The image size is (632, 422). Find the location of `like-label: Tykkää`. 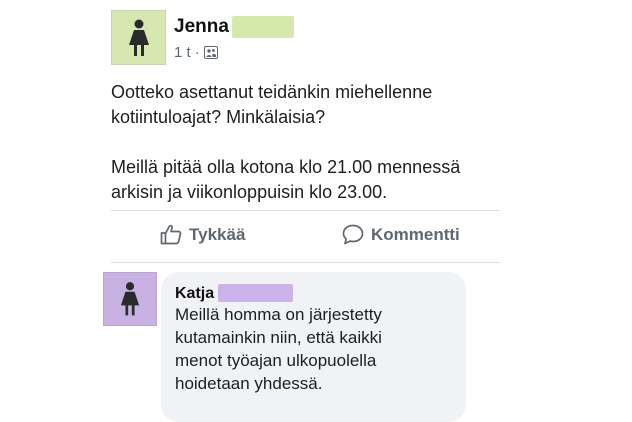

like-label: Tykkää is located at coordinates (217, 234).